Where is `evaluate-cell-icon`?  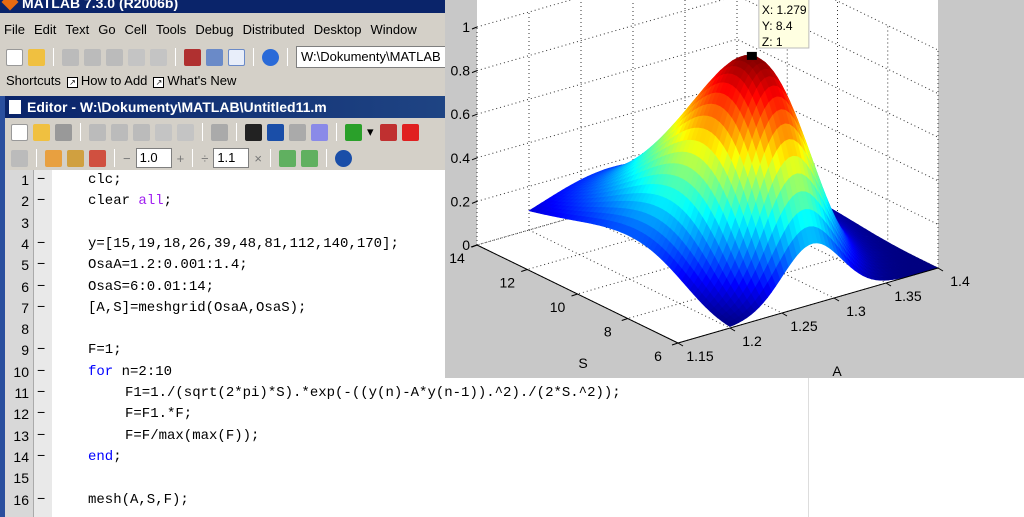 evaluate-cell-icon is located at coordinates (53, 158).